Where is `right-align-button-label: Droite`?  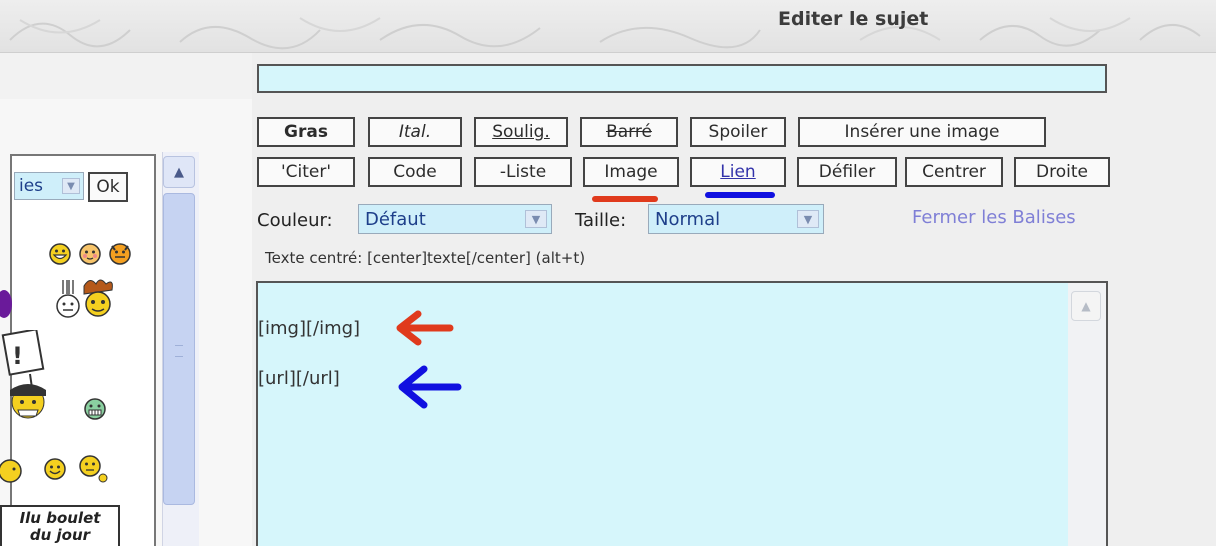 right-align-button-label: Droite is located at coordinates (1062, 172).